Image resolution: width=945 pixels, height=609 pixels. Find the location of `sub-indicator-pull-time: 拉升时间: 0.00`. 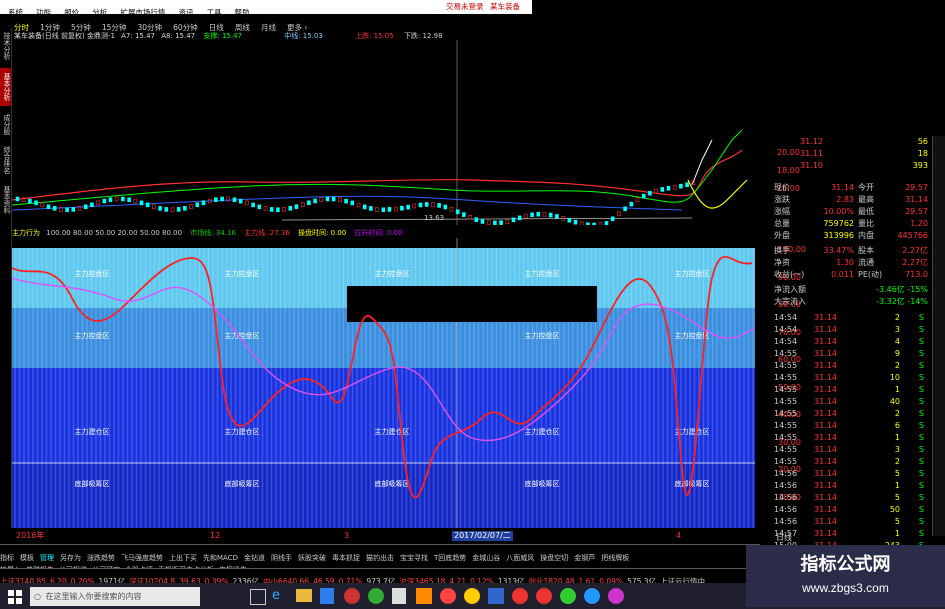

sub-indicator-pull-time: 拉升时间: 0.00 is located at coordinates (378, 233).